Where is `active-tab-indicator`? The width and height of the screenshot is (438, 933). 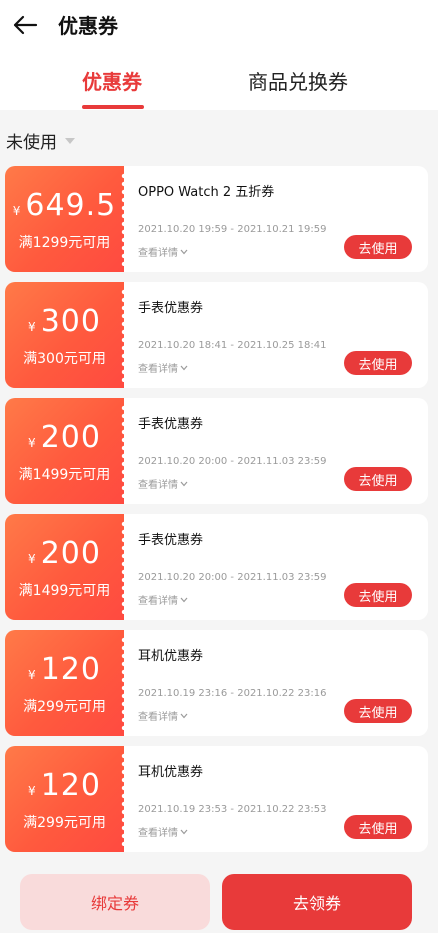
active-tab-indicator is located at coordinates (113, 107).